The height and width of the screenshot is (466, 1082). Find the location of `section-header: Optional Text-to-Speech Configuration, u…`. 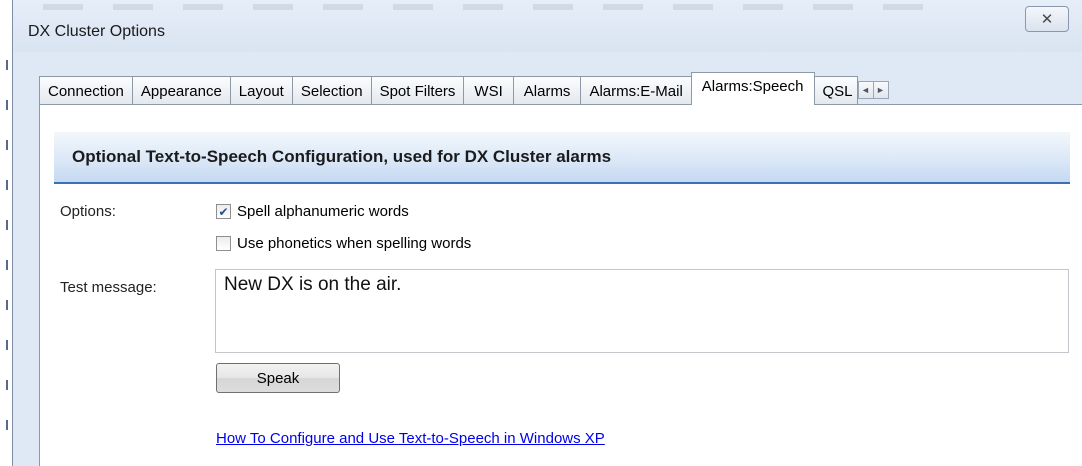

section-header: Optional Text-to-Speech Configuration, u… is located at coordinates (562, 158).